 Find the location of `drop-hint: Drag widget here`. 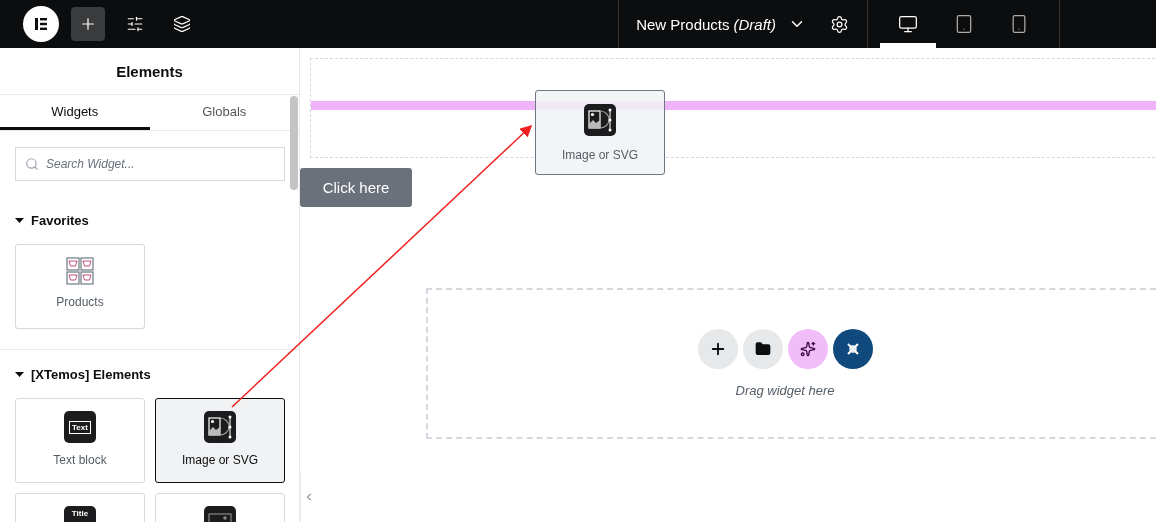

drop-hint: Drag widget here is located at coordinates (785, 390).